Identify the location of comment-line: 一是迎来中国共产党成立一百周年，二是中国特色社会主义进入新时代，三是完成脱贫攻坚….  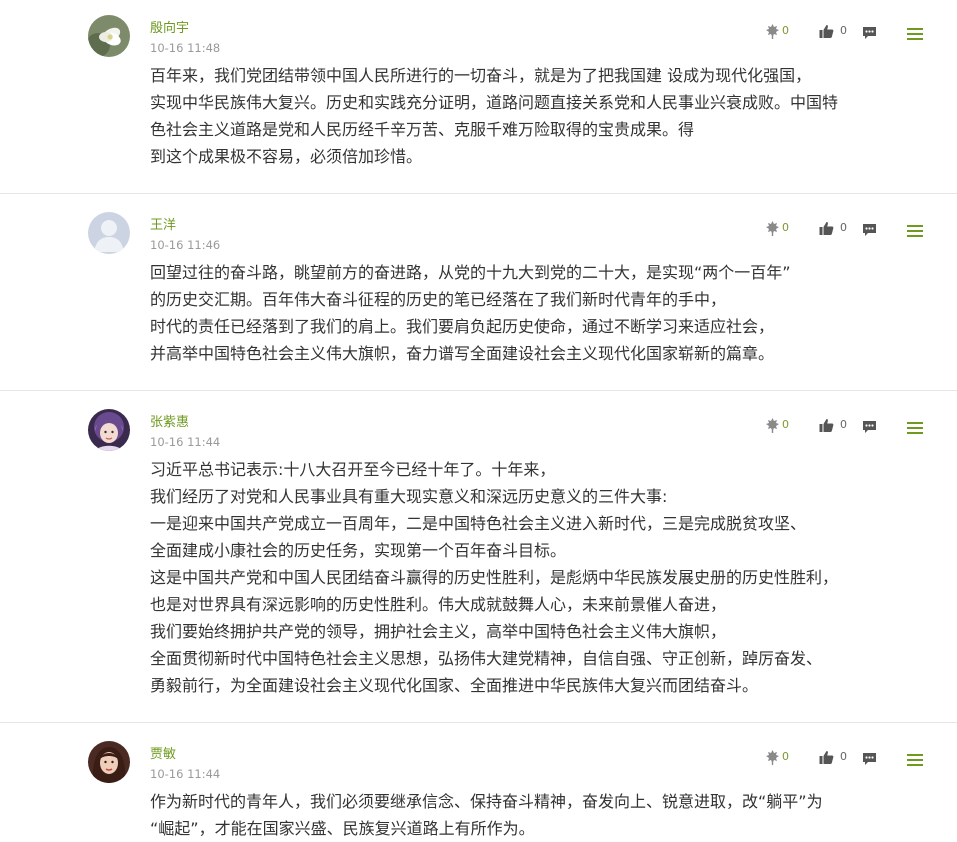
(478, 523).